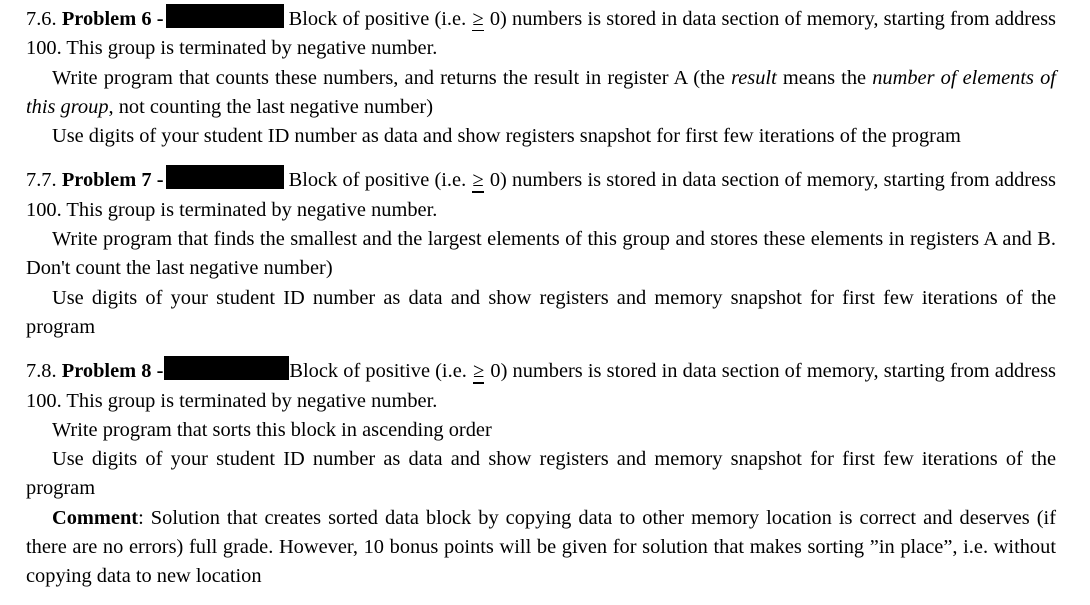 The image size is (1090, 605). What do you see at coordinates (41, 180) in the screenshot?
I see `problem-7-number: 7.7.` at bounding box center [41, 180].